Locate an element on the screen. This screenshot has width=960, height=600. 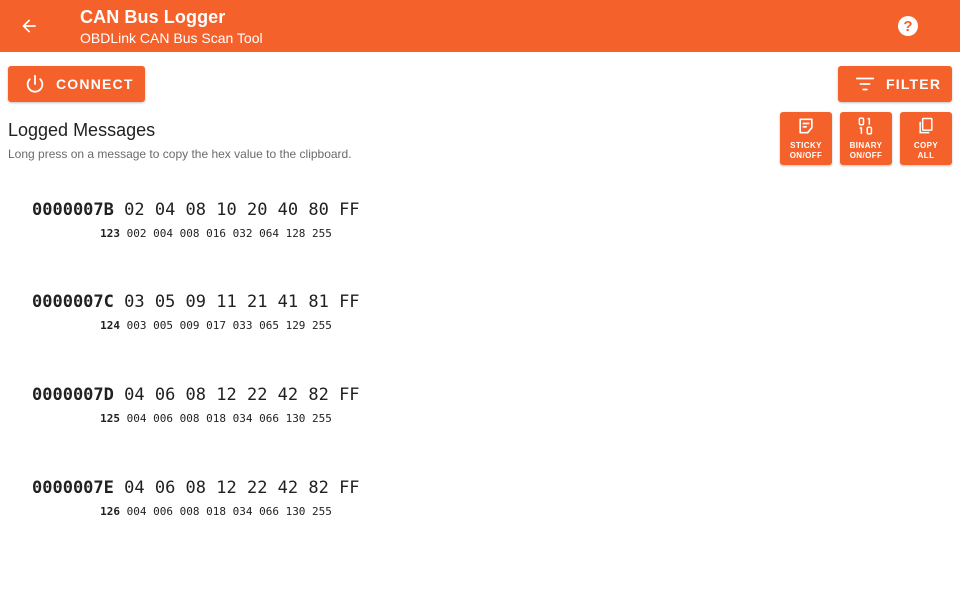
message-hex: 03 05 09 11 21 41 81 FF is located at coordinates (242, 302).